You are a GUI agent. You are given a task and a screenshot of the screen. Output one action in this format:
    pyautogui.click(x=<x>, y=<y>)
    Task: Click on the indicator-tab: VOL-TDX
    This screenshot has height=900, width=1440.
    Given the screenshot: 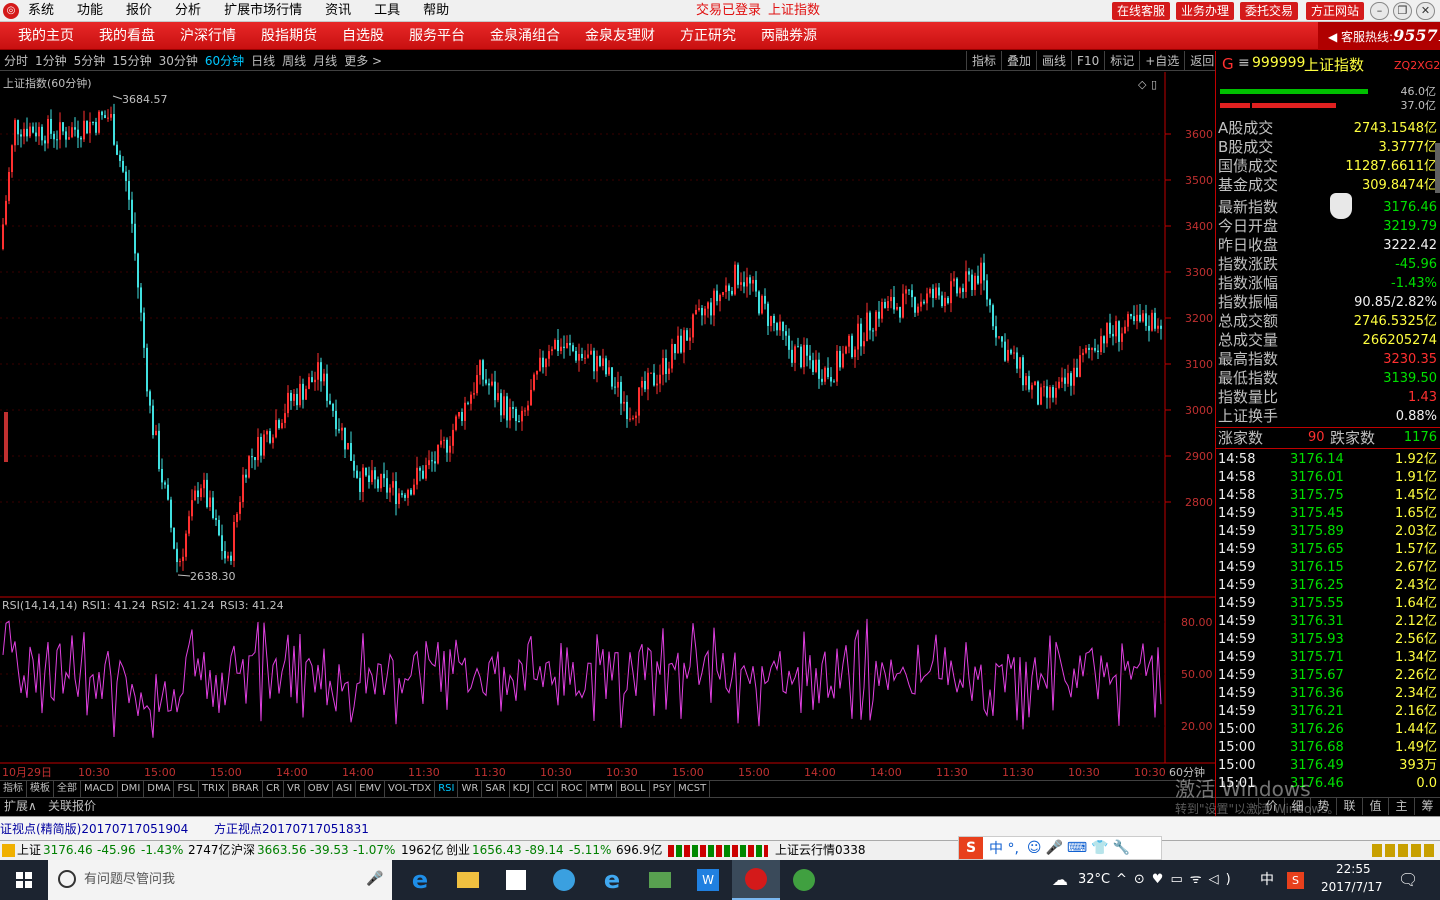 What is the action you would take?
    pyautogui.click(x=410, y=789)
    